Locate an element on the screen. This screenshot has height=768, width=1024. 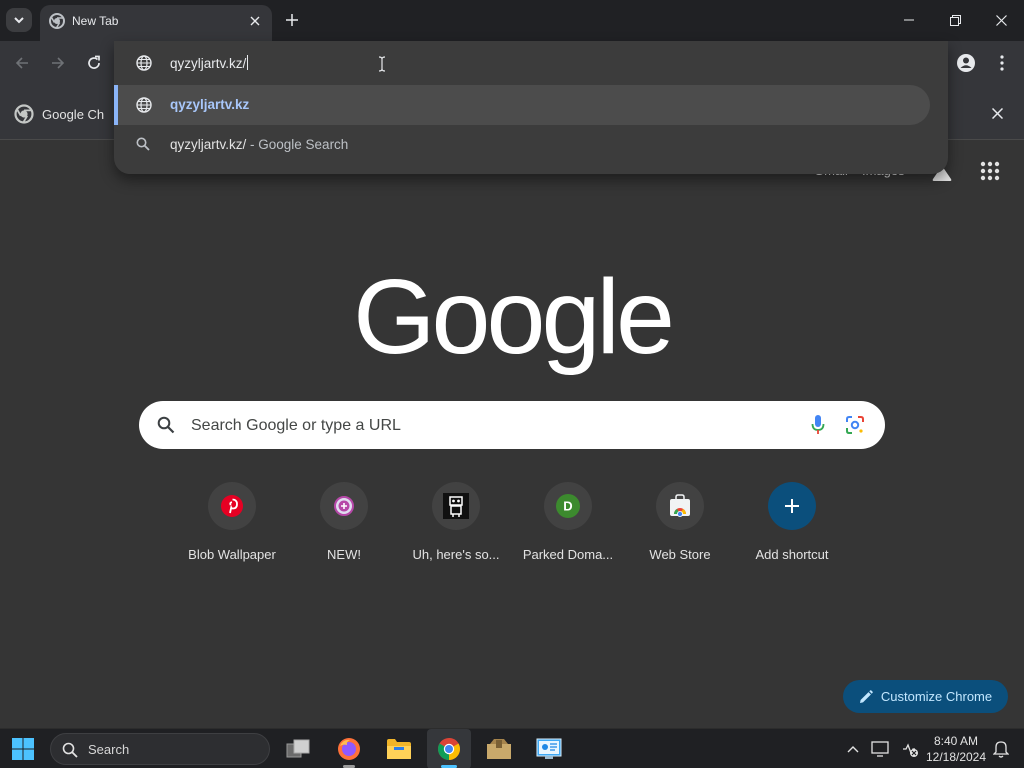
minimize-icon is located at coordinates (909, 20).